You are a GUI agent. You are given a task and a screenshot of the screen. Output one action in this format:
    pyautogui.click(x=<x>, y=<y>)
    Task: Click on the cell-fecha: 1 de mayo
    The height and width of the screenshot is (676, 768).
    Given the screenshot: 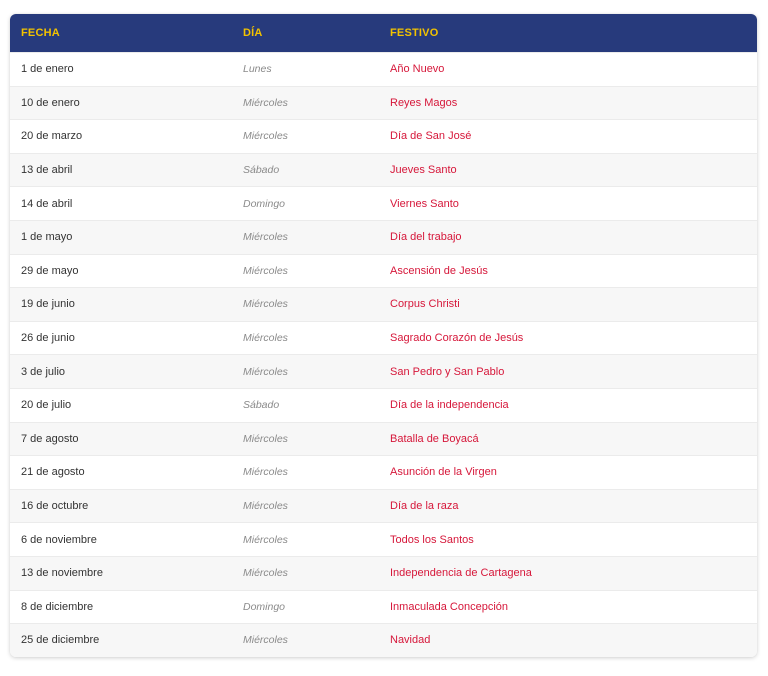 What is the action you would take?
    pyautogui.click(x=47, y=237)
    